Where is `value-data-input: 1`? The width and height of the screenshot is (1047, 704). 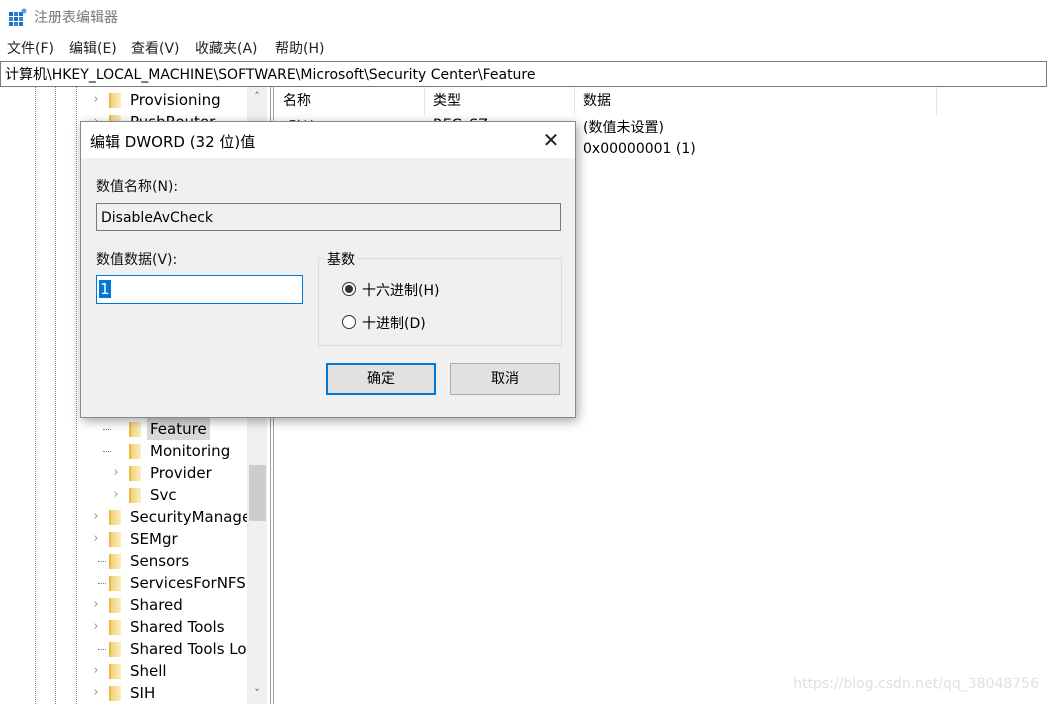 value-data-input: 1 is located at coordinates (199, 289).